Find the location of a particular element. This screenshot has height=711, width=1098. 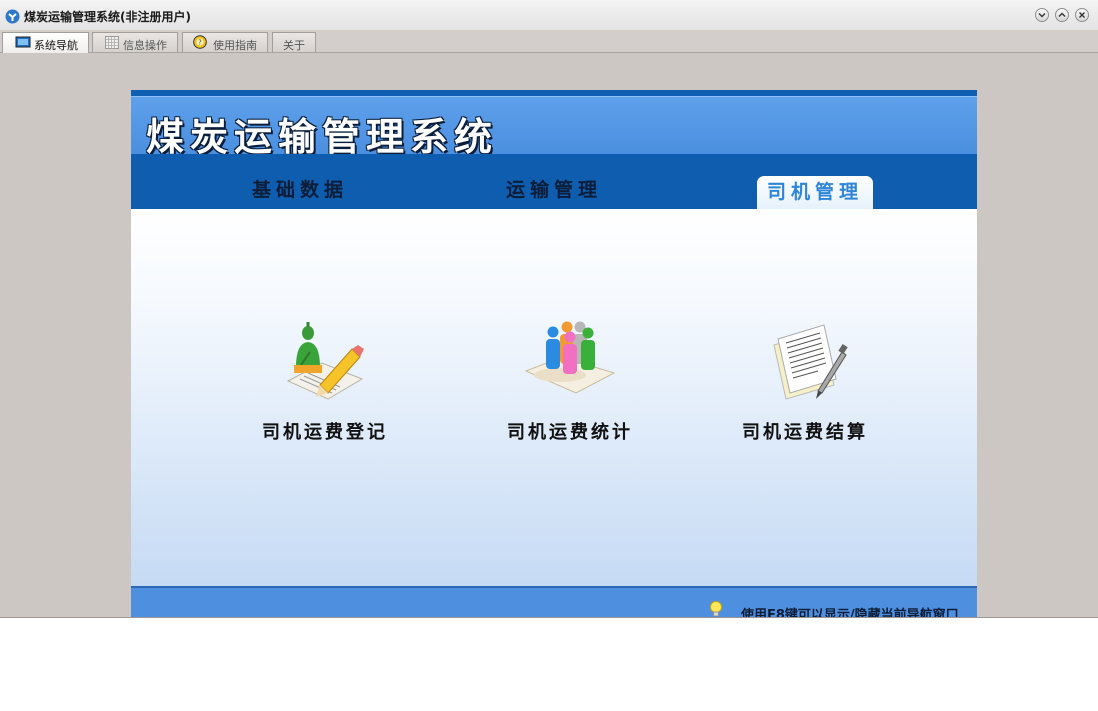

document-settle-icon is located at coordinates (810, 362).